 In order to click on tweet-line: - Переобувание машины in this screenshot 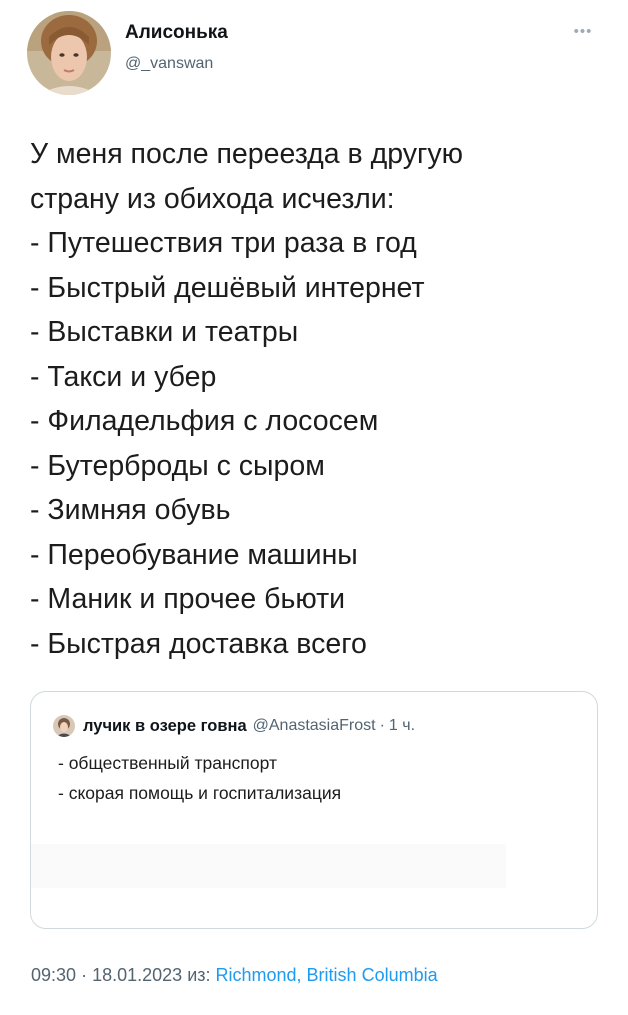, I will do `click(194, 554)`.